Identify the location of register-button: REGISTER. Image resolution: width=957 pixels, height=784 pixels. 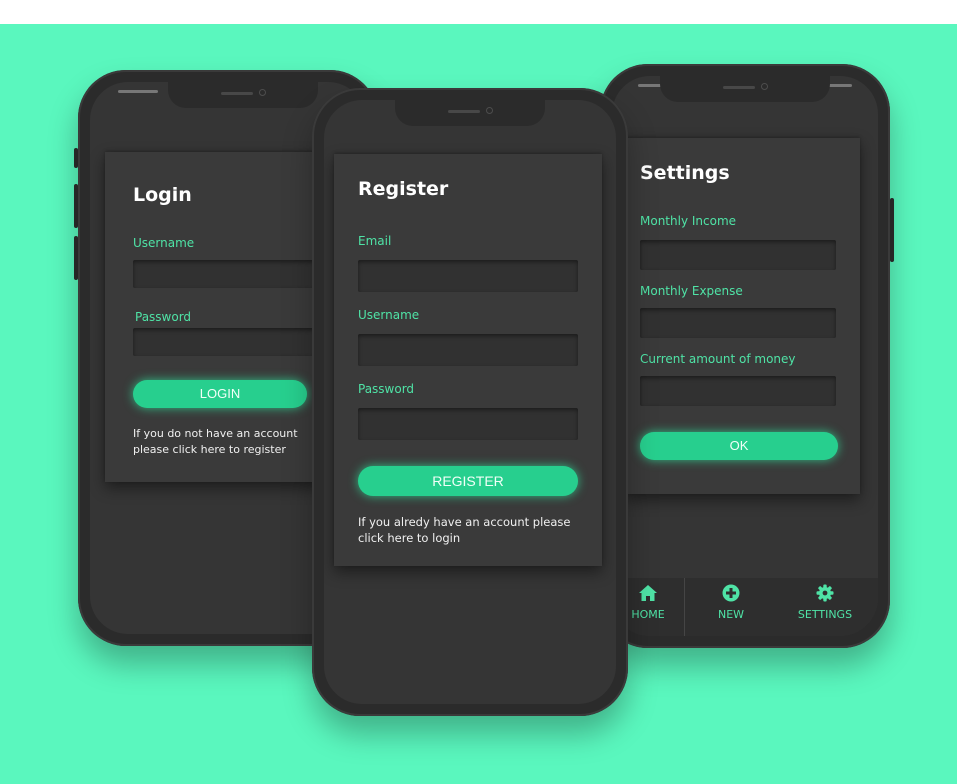
(468, 481).